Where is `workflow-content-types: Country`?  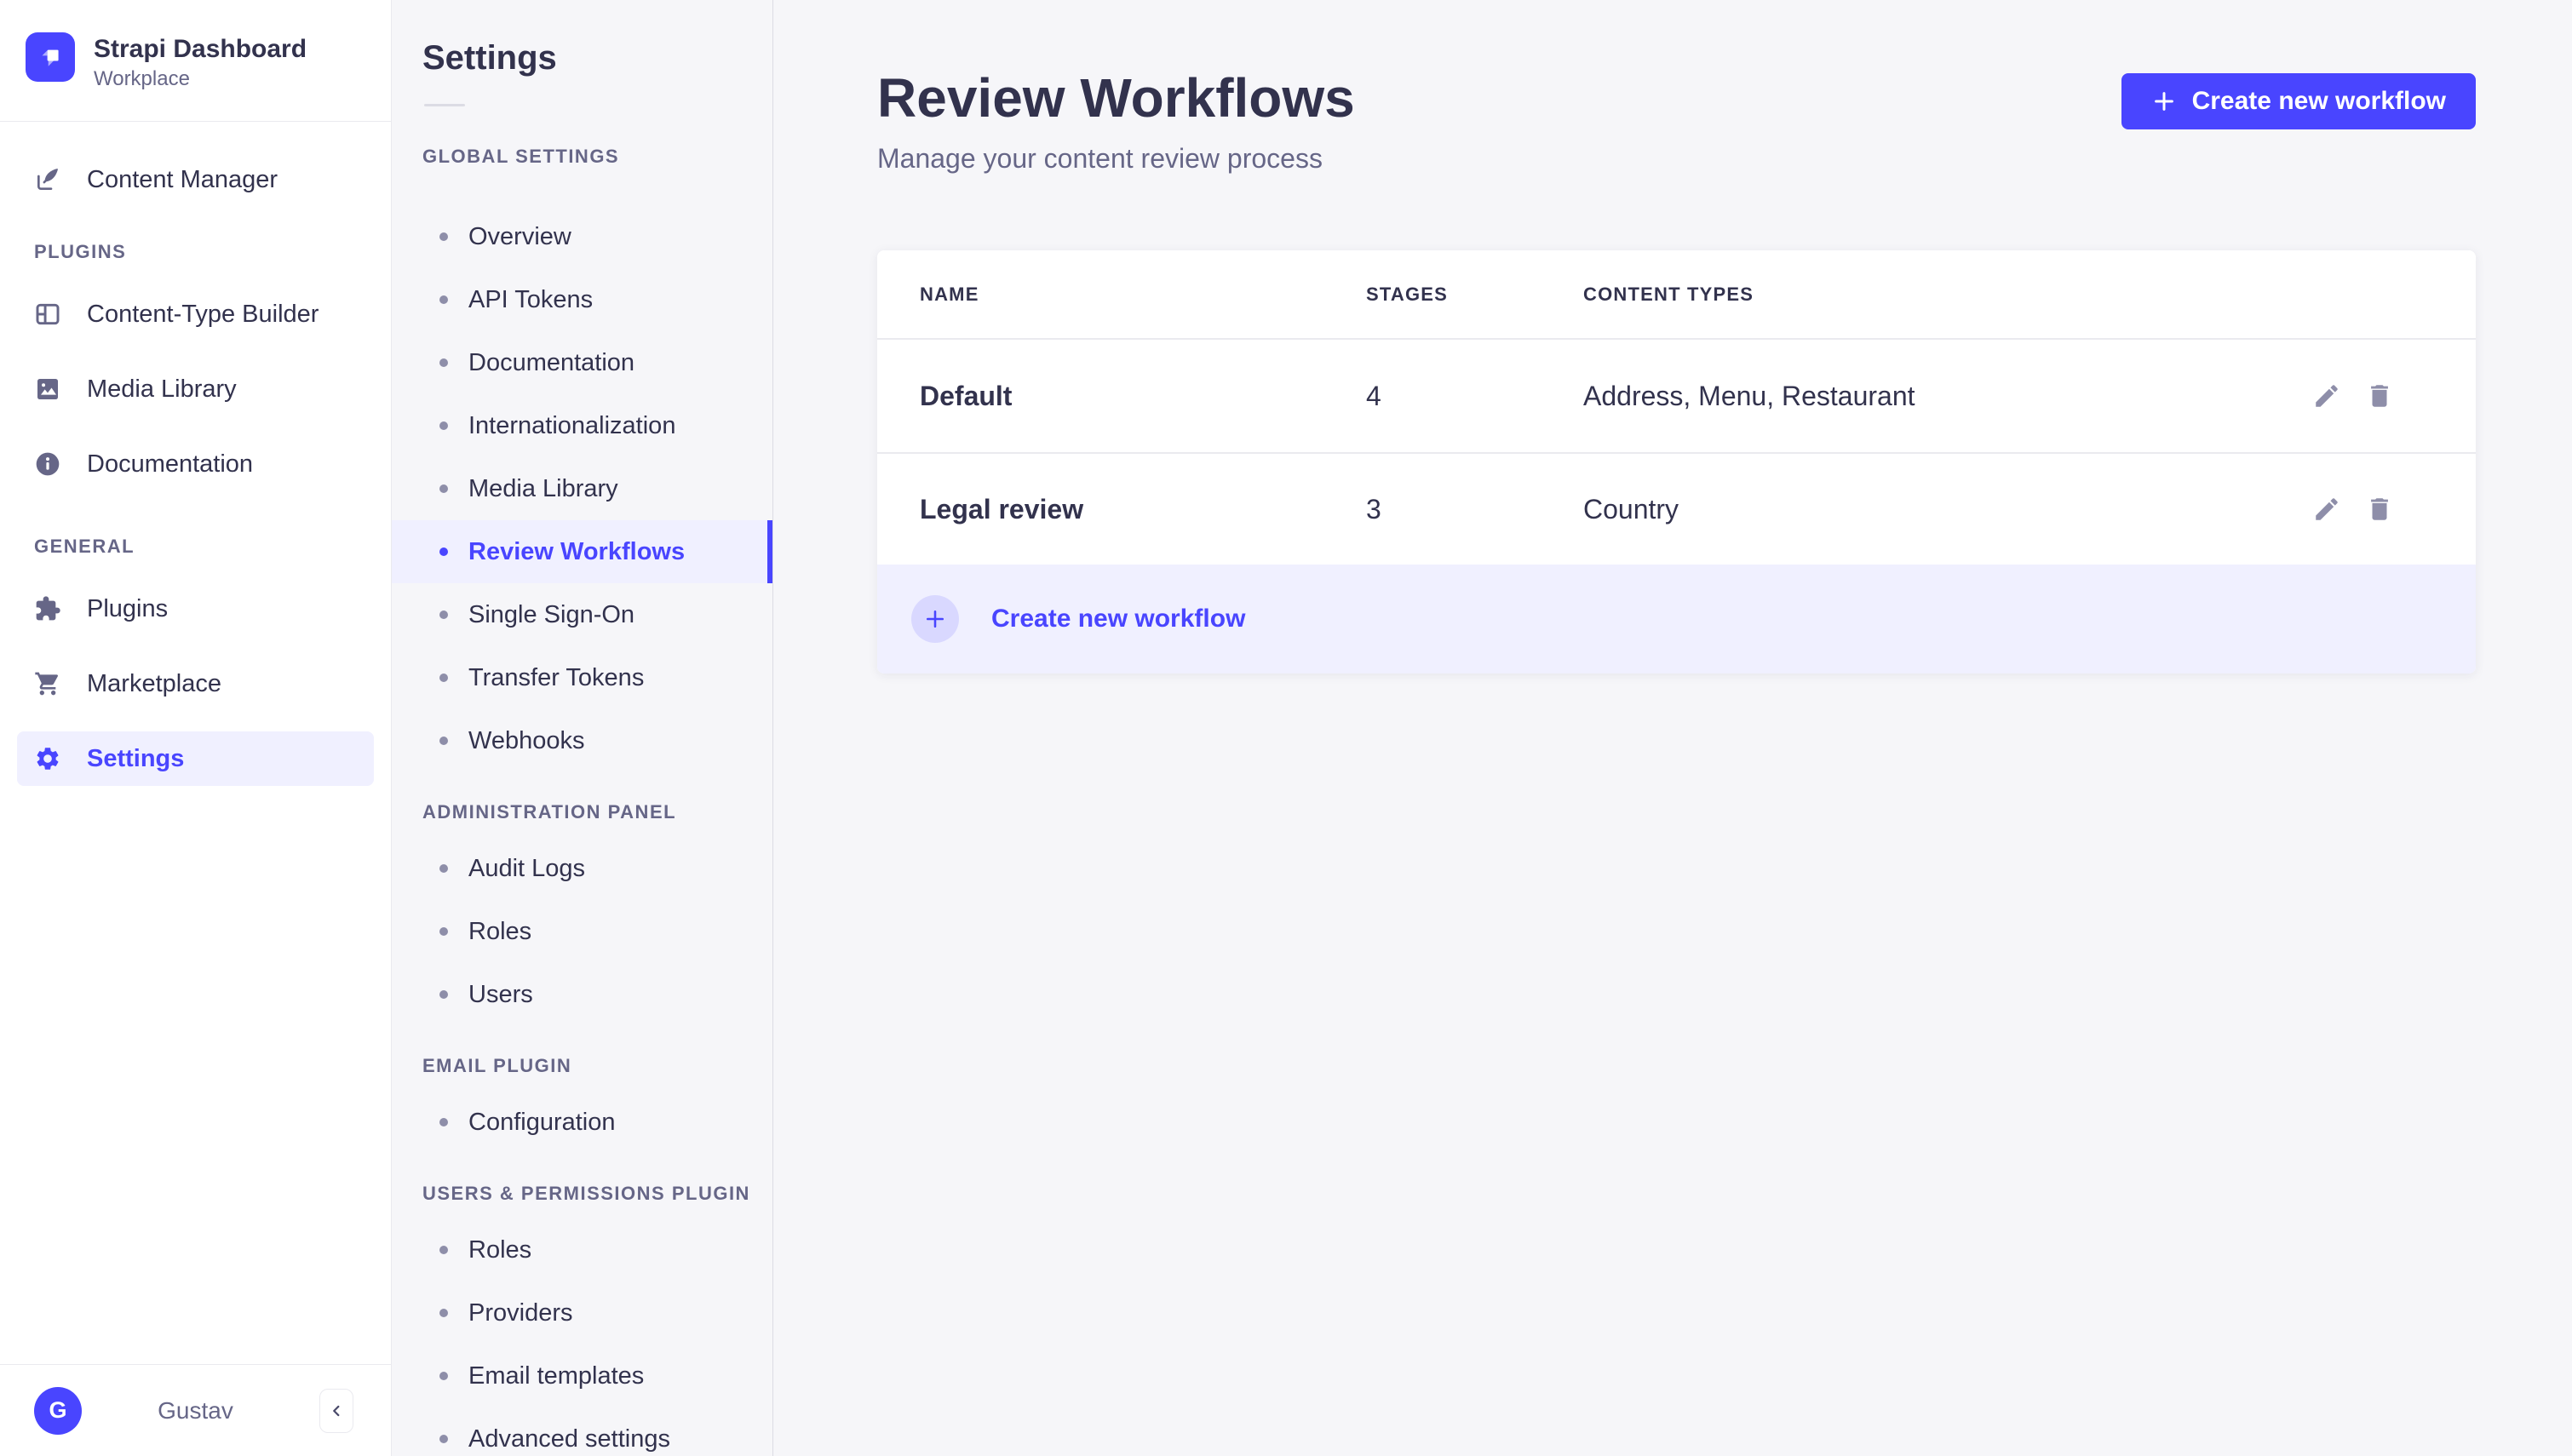 workflow-content-types: Country is located at coordinates (1631, 509).